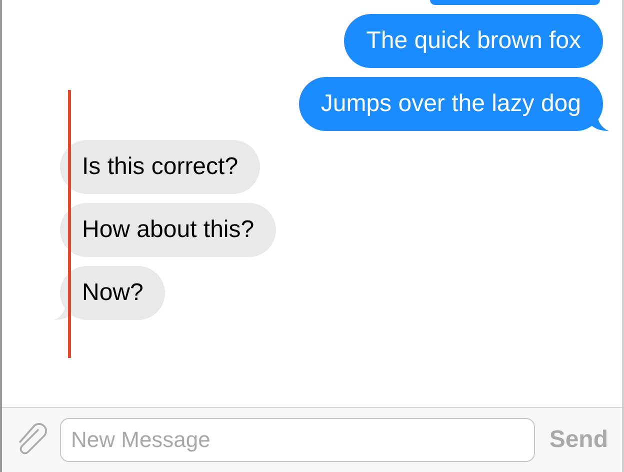 This screenshot has height=472, width=624. Describe the element at coordinates (298, 440) in the screenshot. I see `message-field: New Message` at that location.